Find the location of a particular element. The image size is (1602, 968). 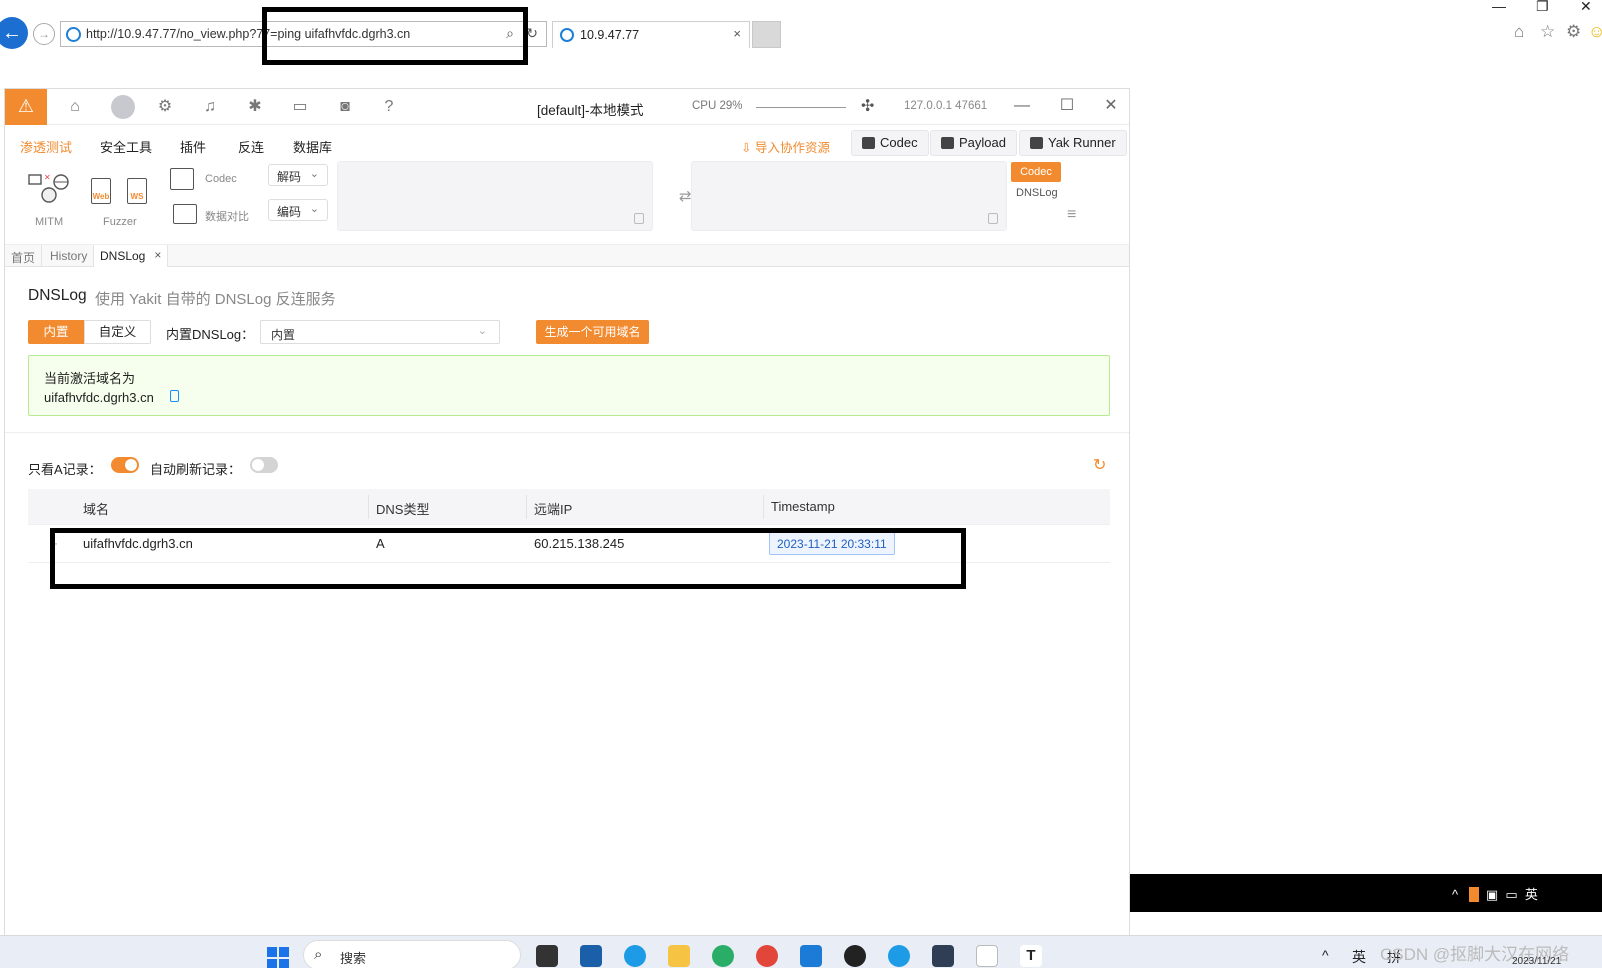

side-tab-codec: Codec is located at coordinates (1036, 172).